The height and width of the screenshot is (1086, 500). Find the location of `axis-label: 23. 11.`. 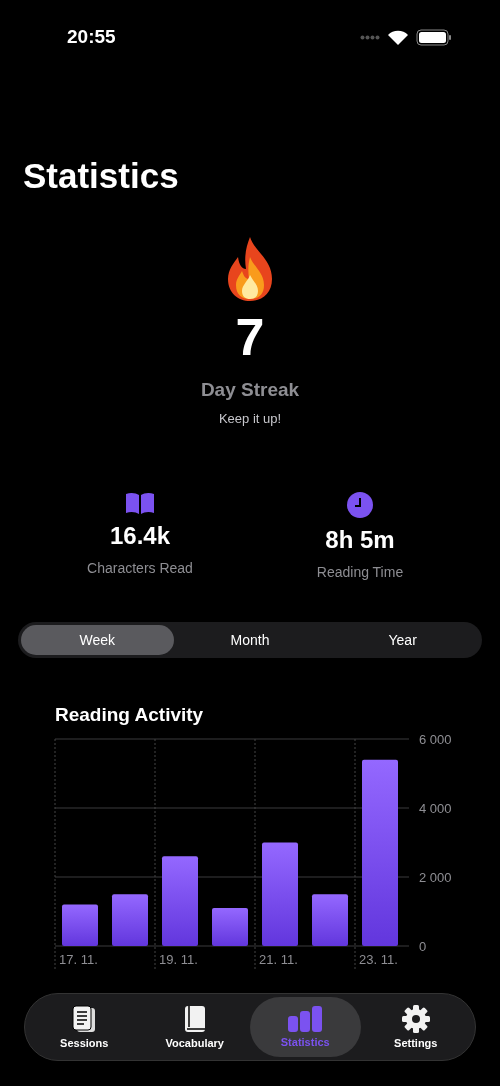

axis-label: 23. 11. is located at coordinates (378, 959).